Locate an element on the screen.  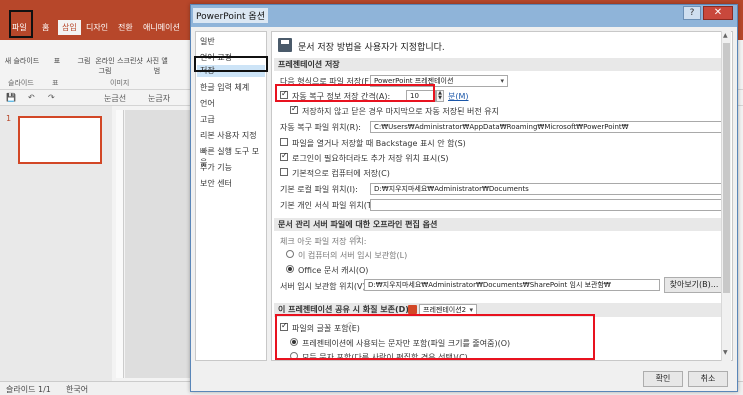
extra-locations-checkbox is located at coordinates (284, 156).